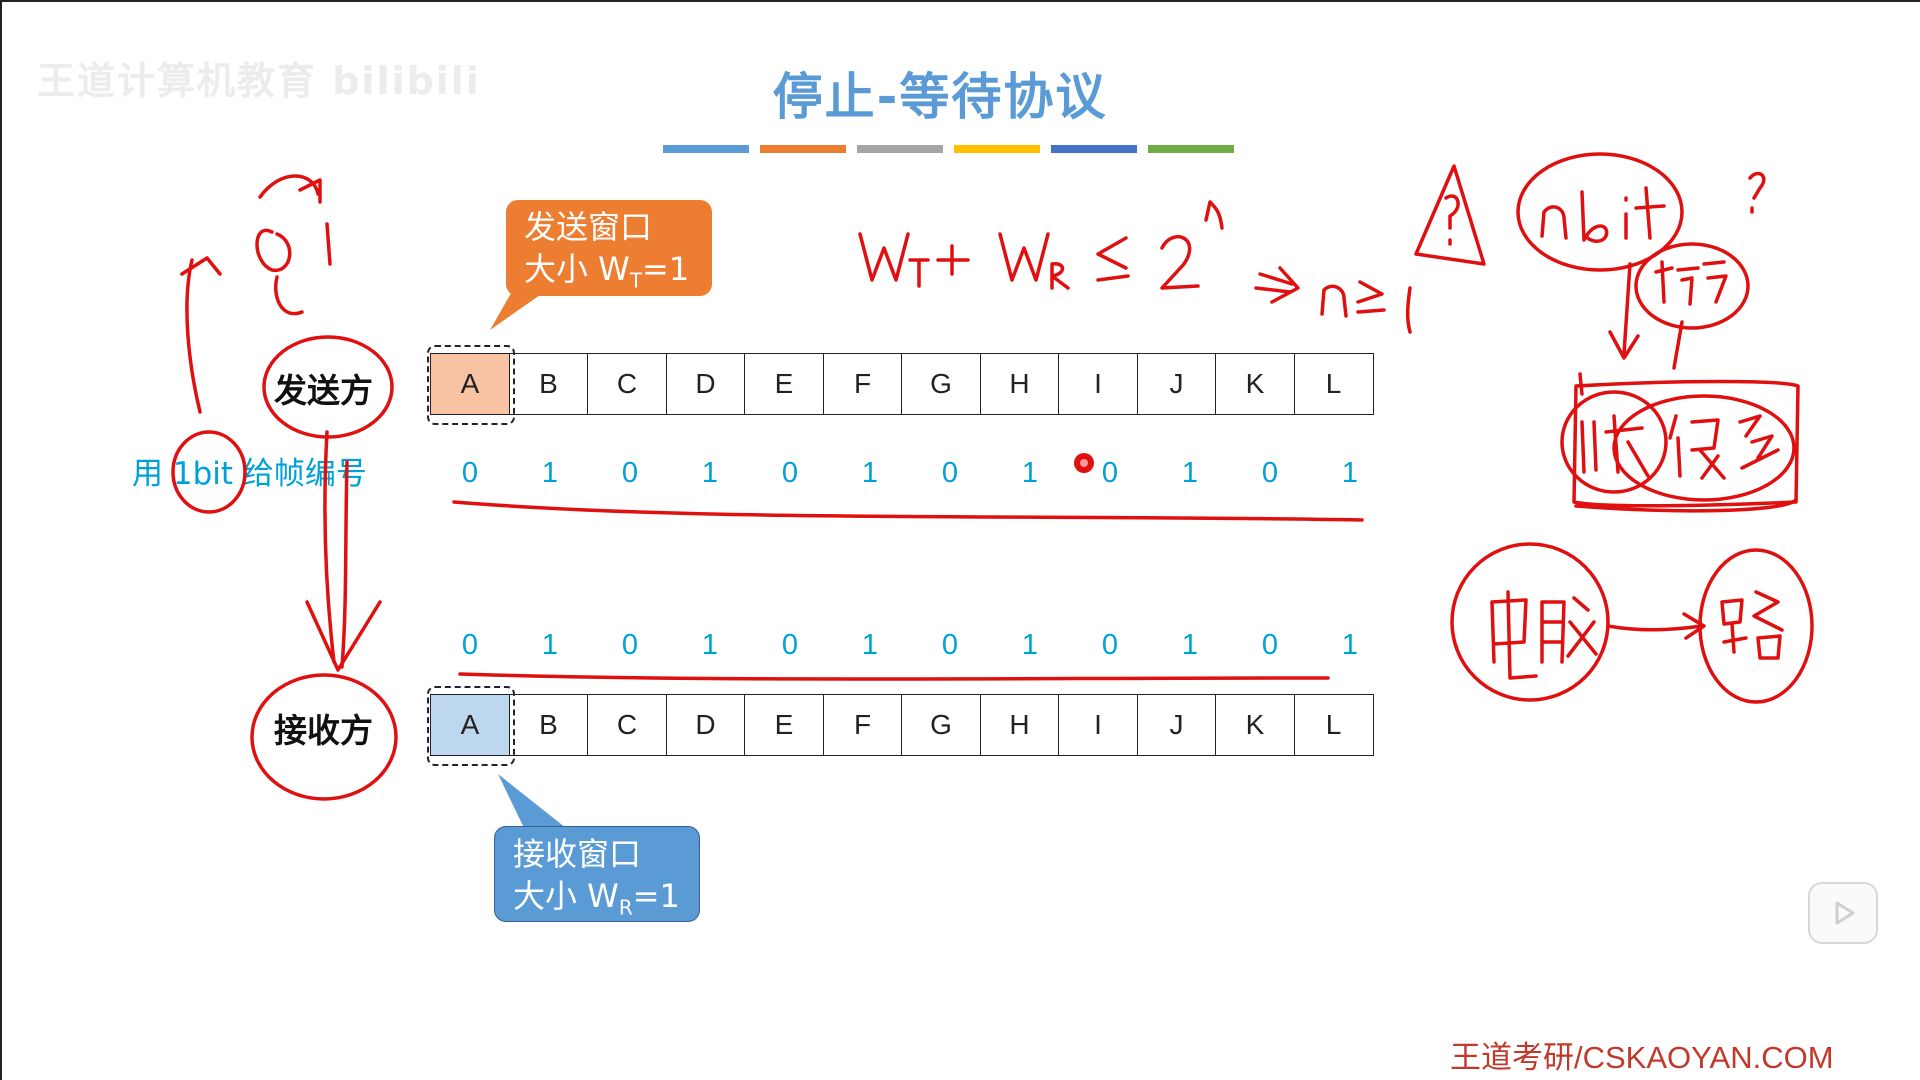 Image resolution: width=1920 pixels, height=1080 pixels. What do you see at coordinates (1554, 222) in the screenshot?
I see `ink-nbit-text` at bounding box center [1554, 222].